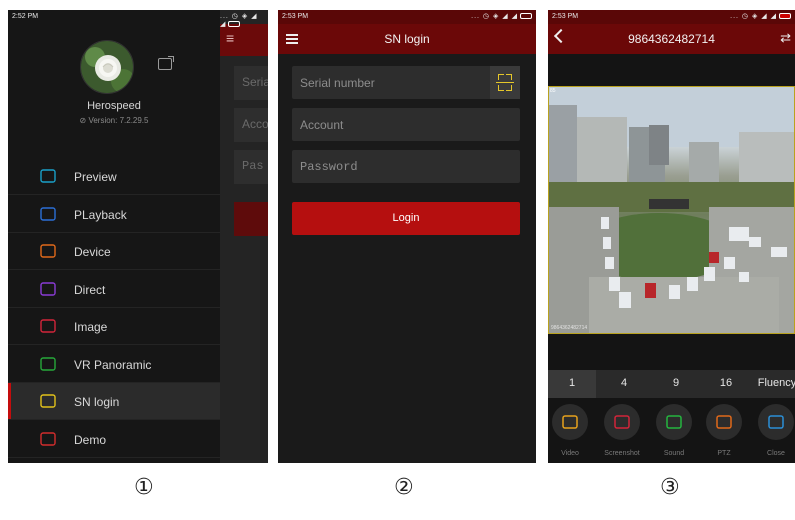  What do you see at coordinates (144, 487) in the screenshot?
I see `panel-label-1: ①` at bounding box center [144, 487].